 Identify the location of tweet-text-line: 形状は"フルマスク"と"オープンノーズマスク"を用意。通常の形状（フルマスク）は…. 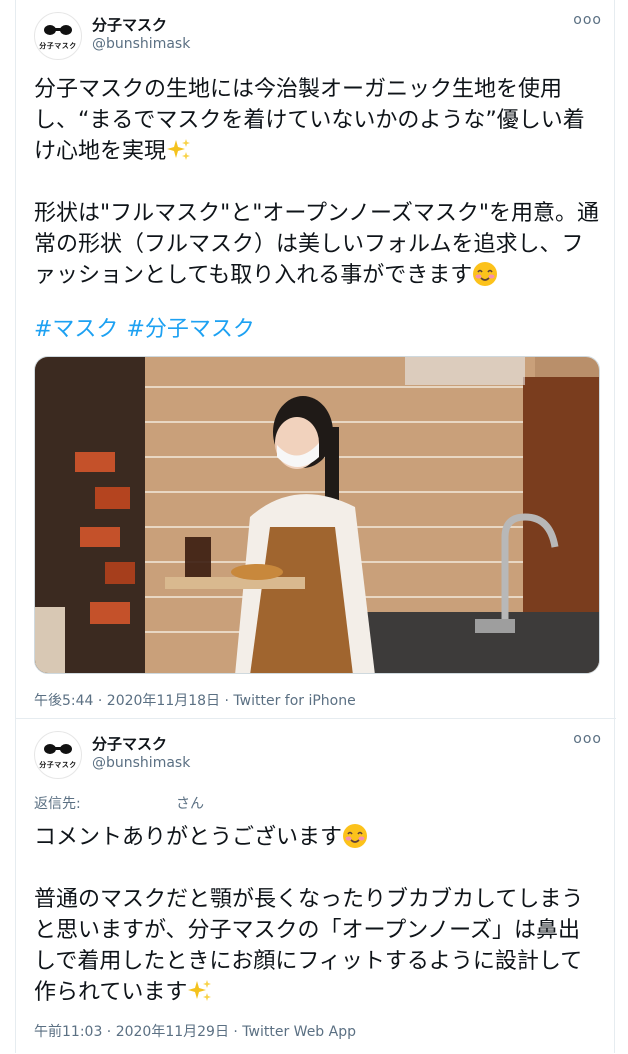
(316, 244).